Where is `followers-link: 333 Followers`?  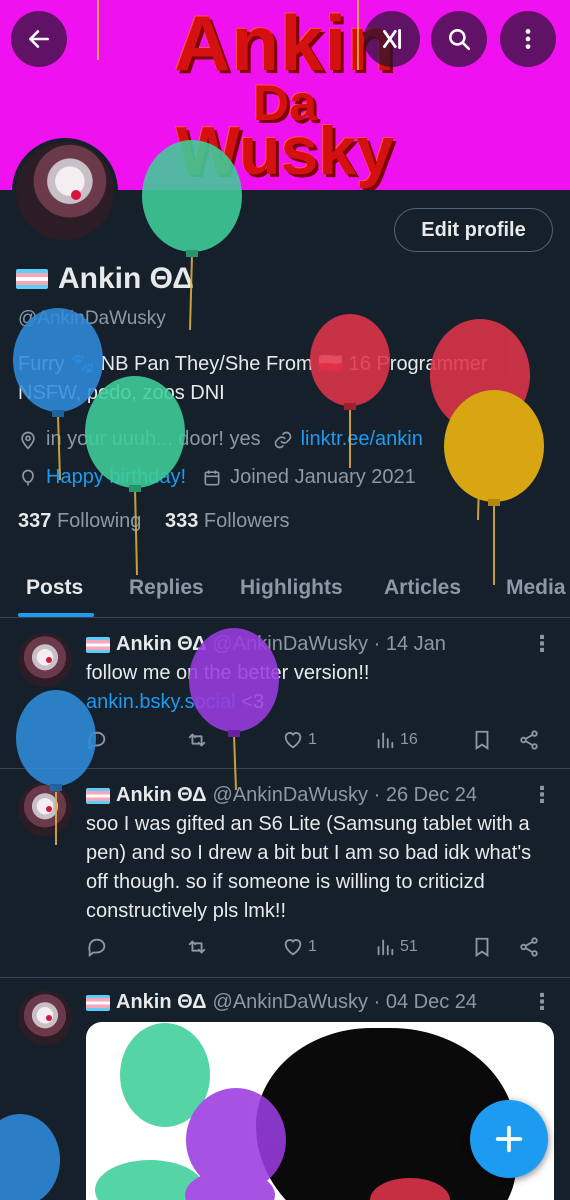 followers-link: 333 Followers is located at coordinates (227, 521).